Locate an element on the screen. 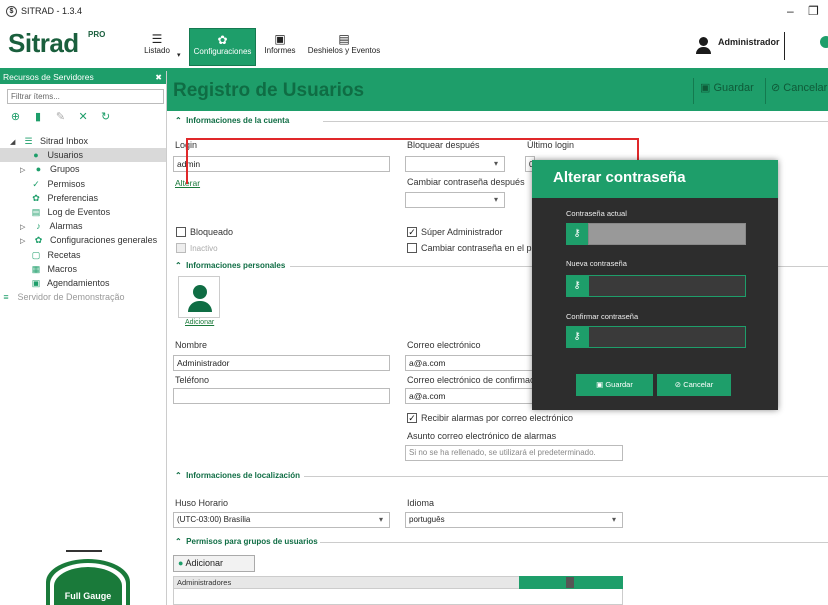  full-gauge-logo-text: Full Gauge is located at coordinates (88, 586).